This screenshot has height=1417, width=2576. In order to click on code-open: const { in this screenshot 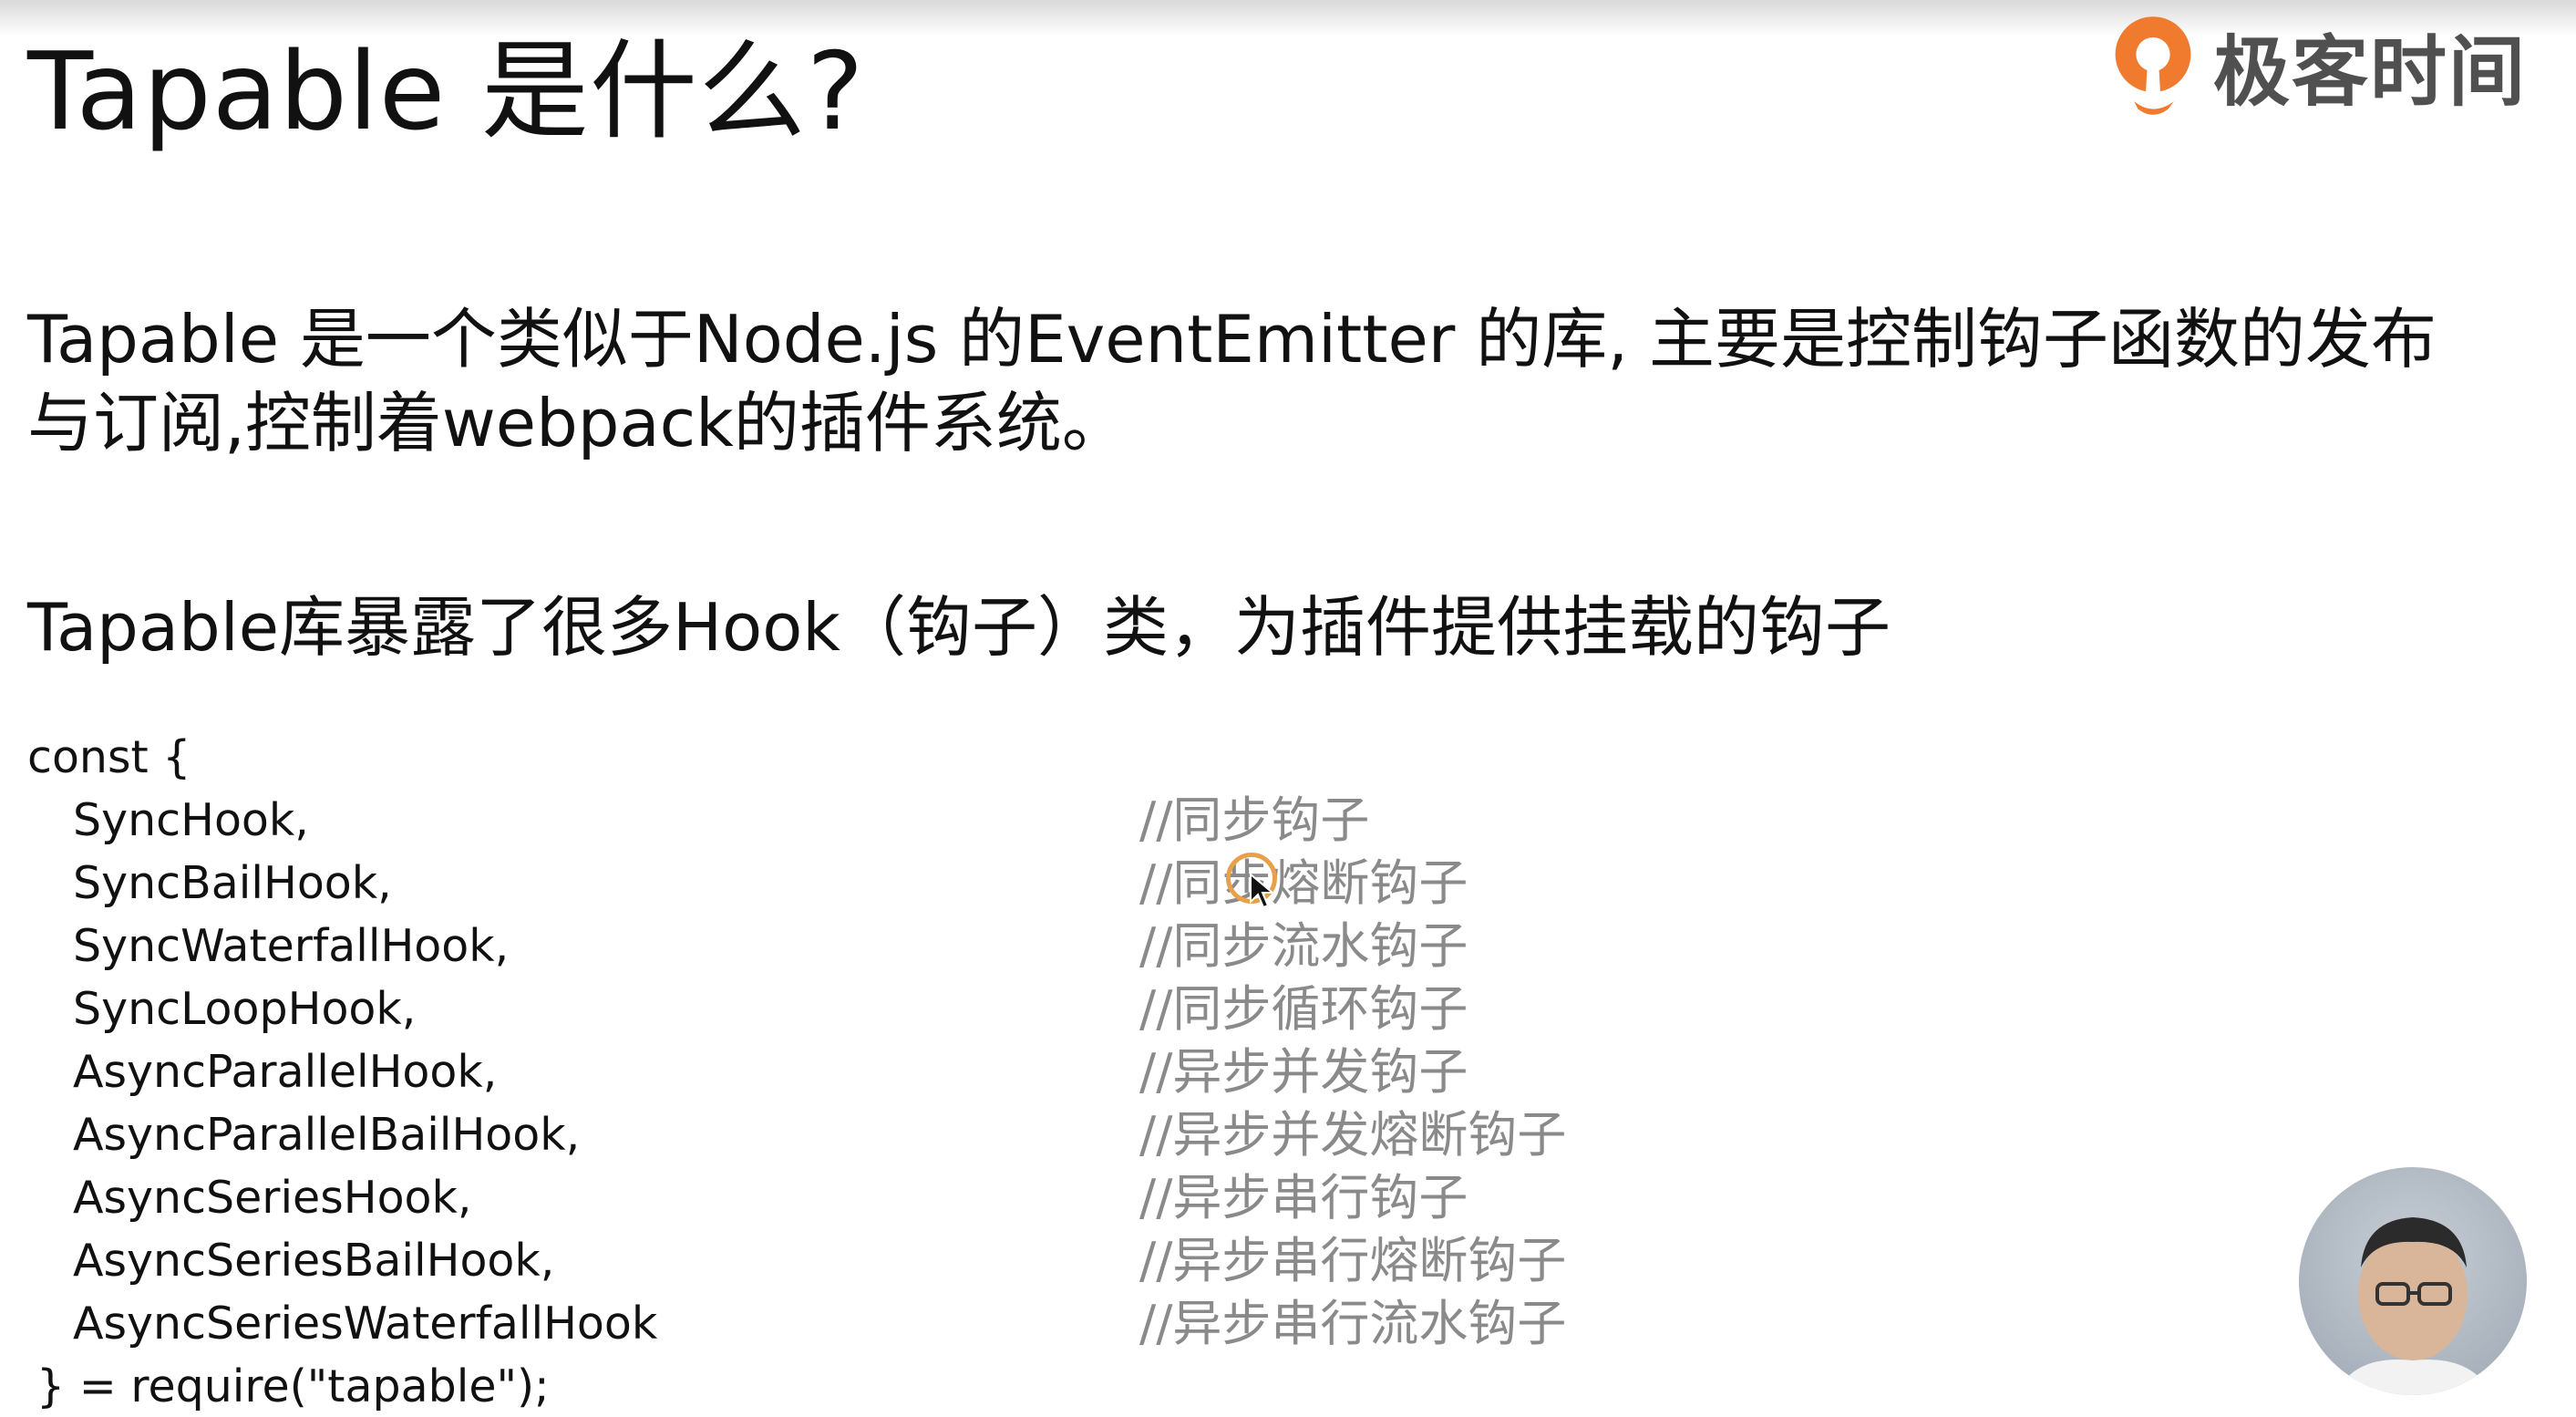, I will do `click(109, 757)`.